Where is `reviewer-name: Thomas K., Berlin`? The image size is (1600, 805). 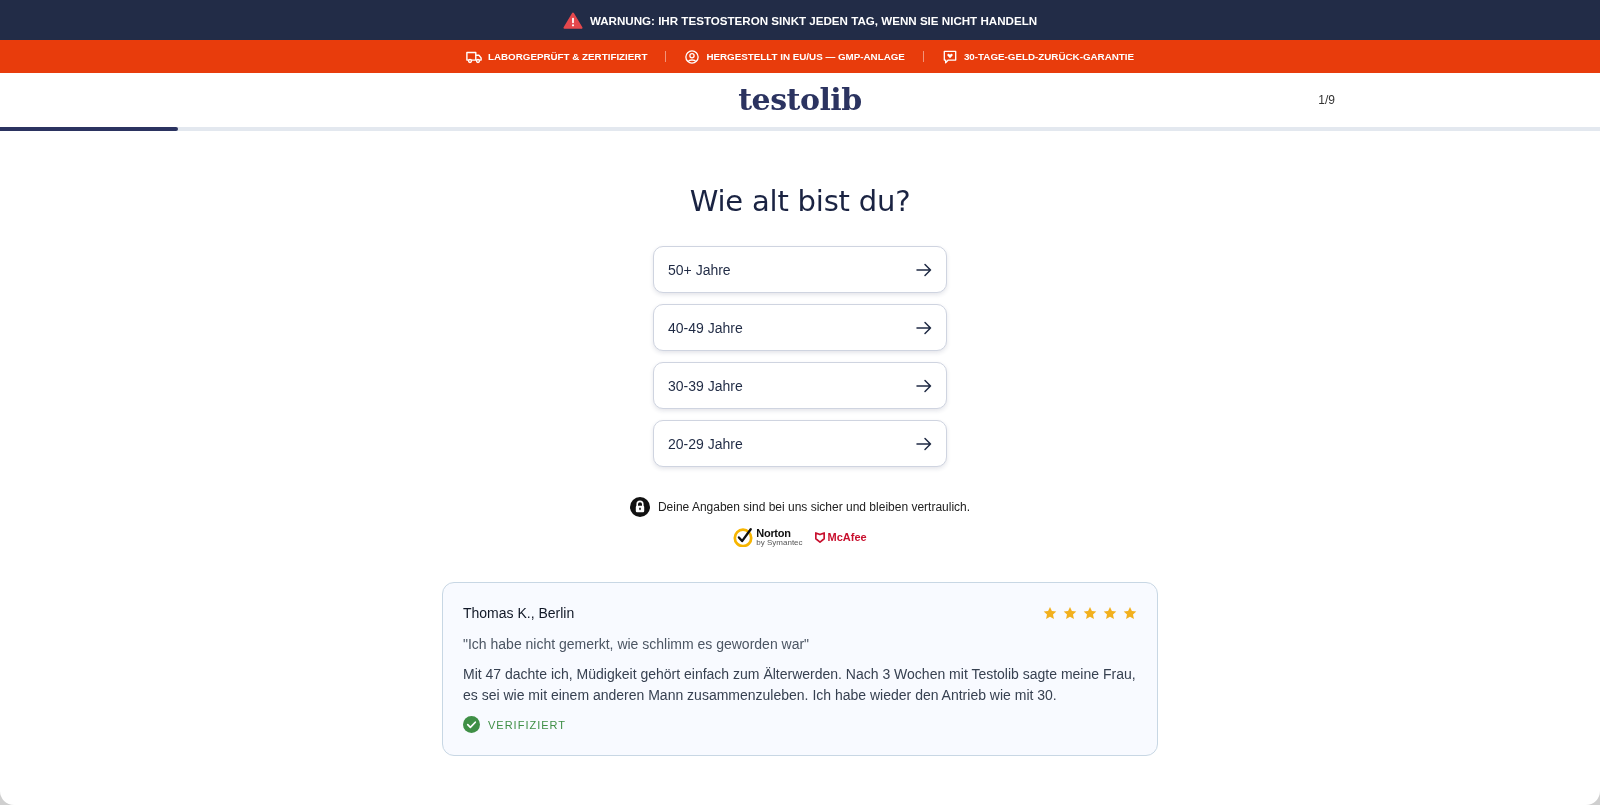 reviewer-name: Thomas K., Berlin is located at coordinates (519, 613).